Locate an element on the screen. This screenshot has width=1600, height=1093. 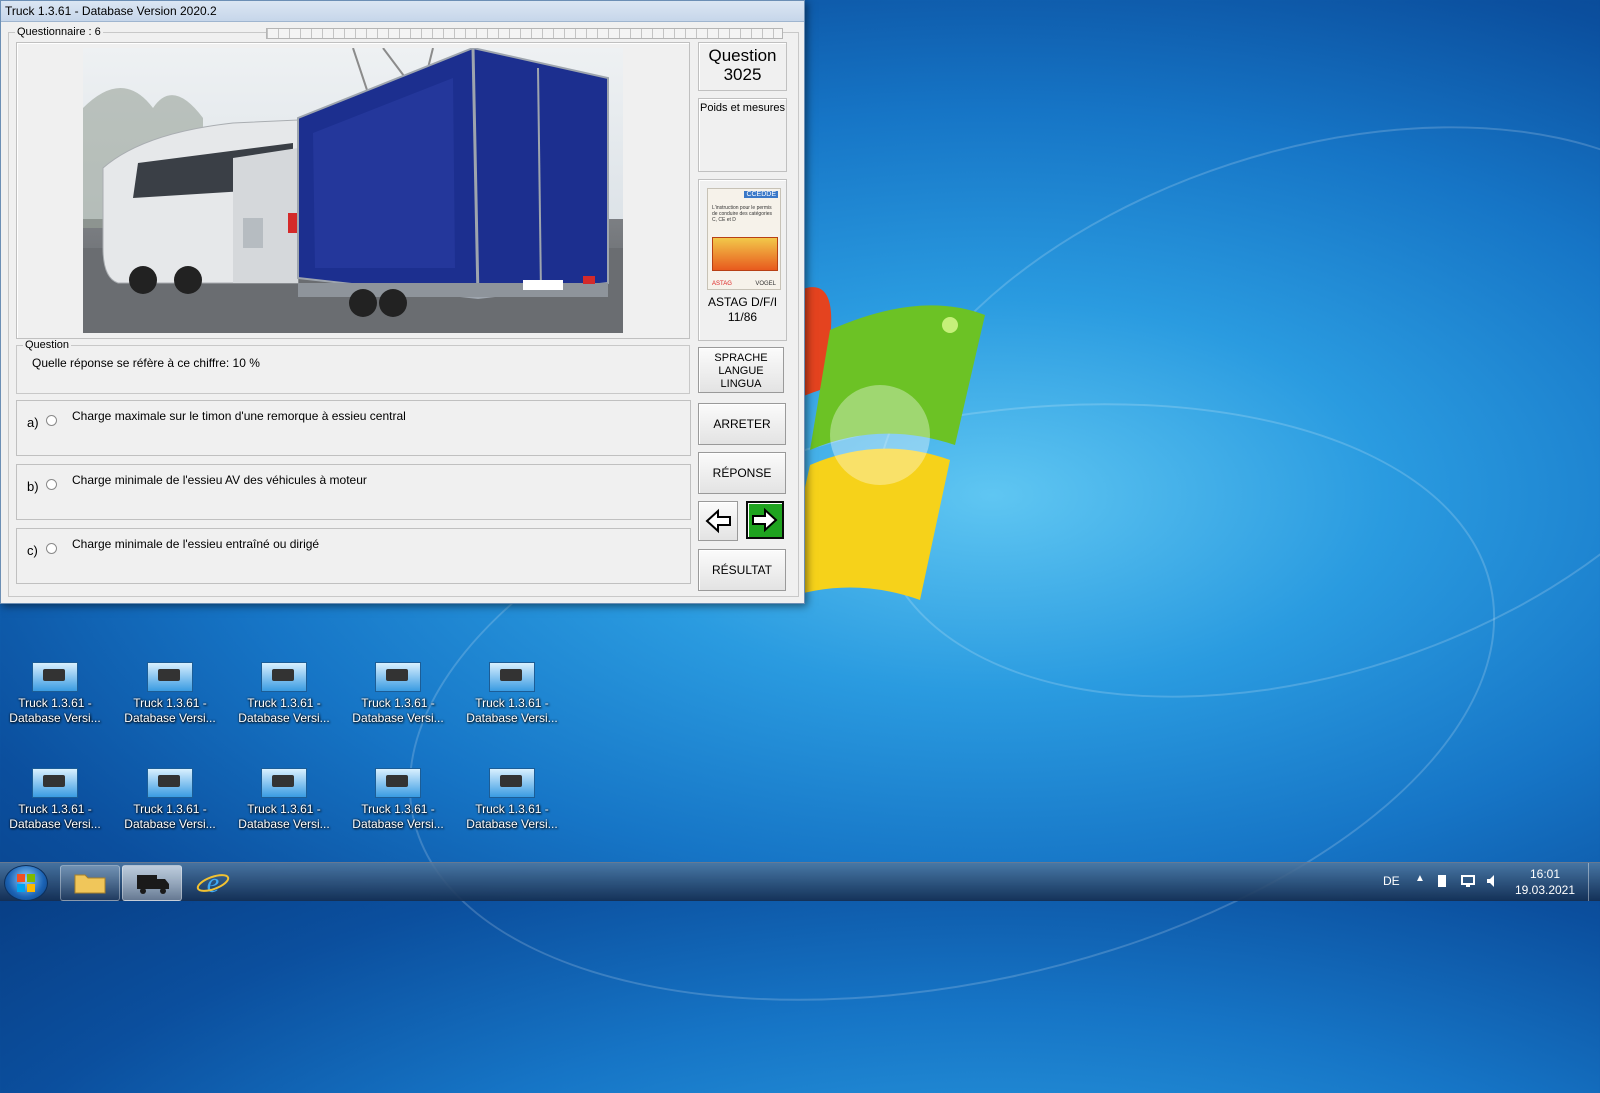
truck-icon is located at coordinates (153, 884).